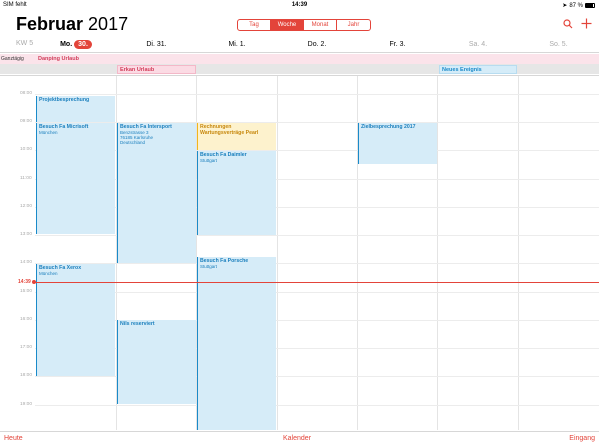 The image size is (599, 443). I want to click on bottom-toolbar: Heute Kalender Eingang, so click(299, 437).